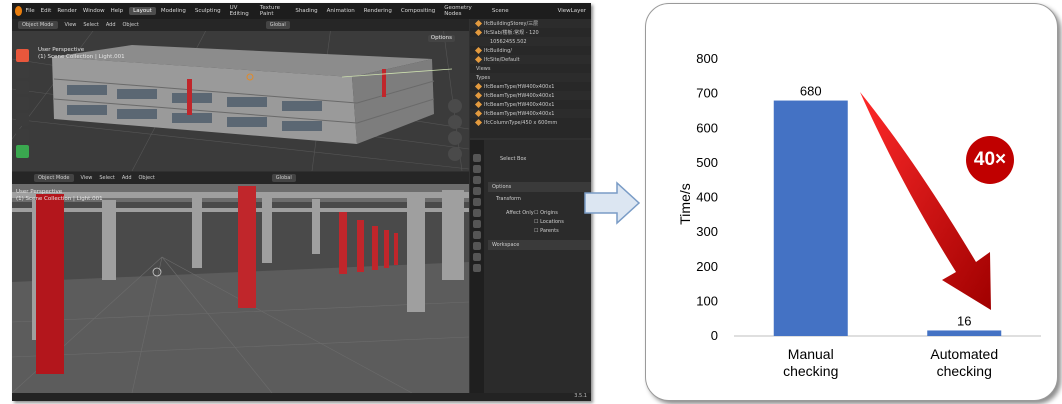 Image resolution: width=1062 pixels, height=404 pixels. What do you see at coordinates (477, 246) in the screenshot?
I see `physics-tab-icon` at bounding box center [477, 246].